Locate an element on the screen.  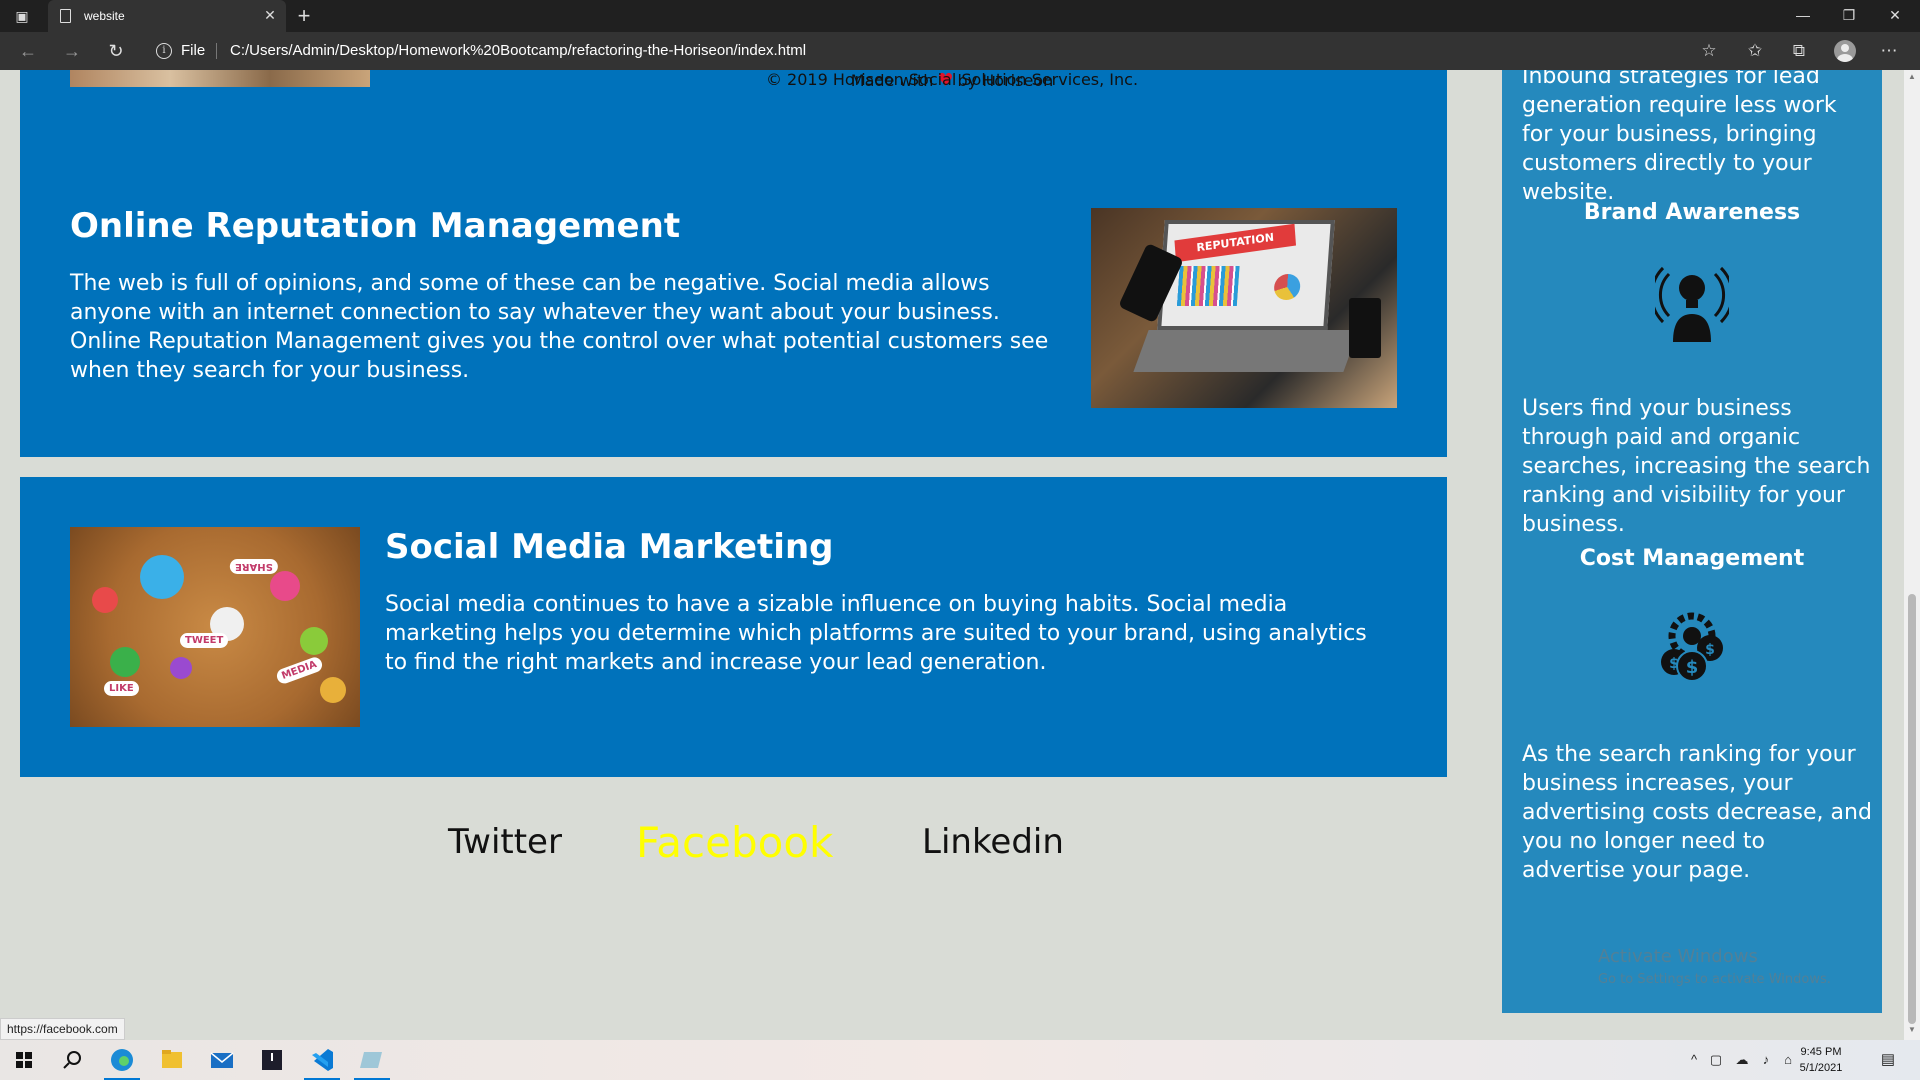
edge-icon is located at coordinates (122, 1060).